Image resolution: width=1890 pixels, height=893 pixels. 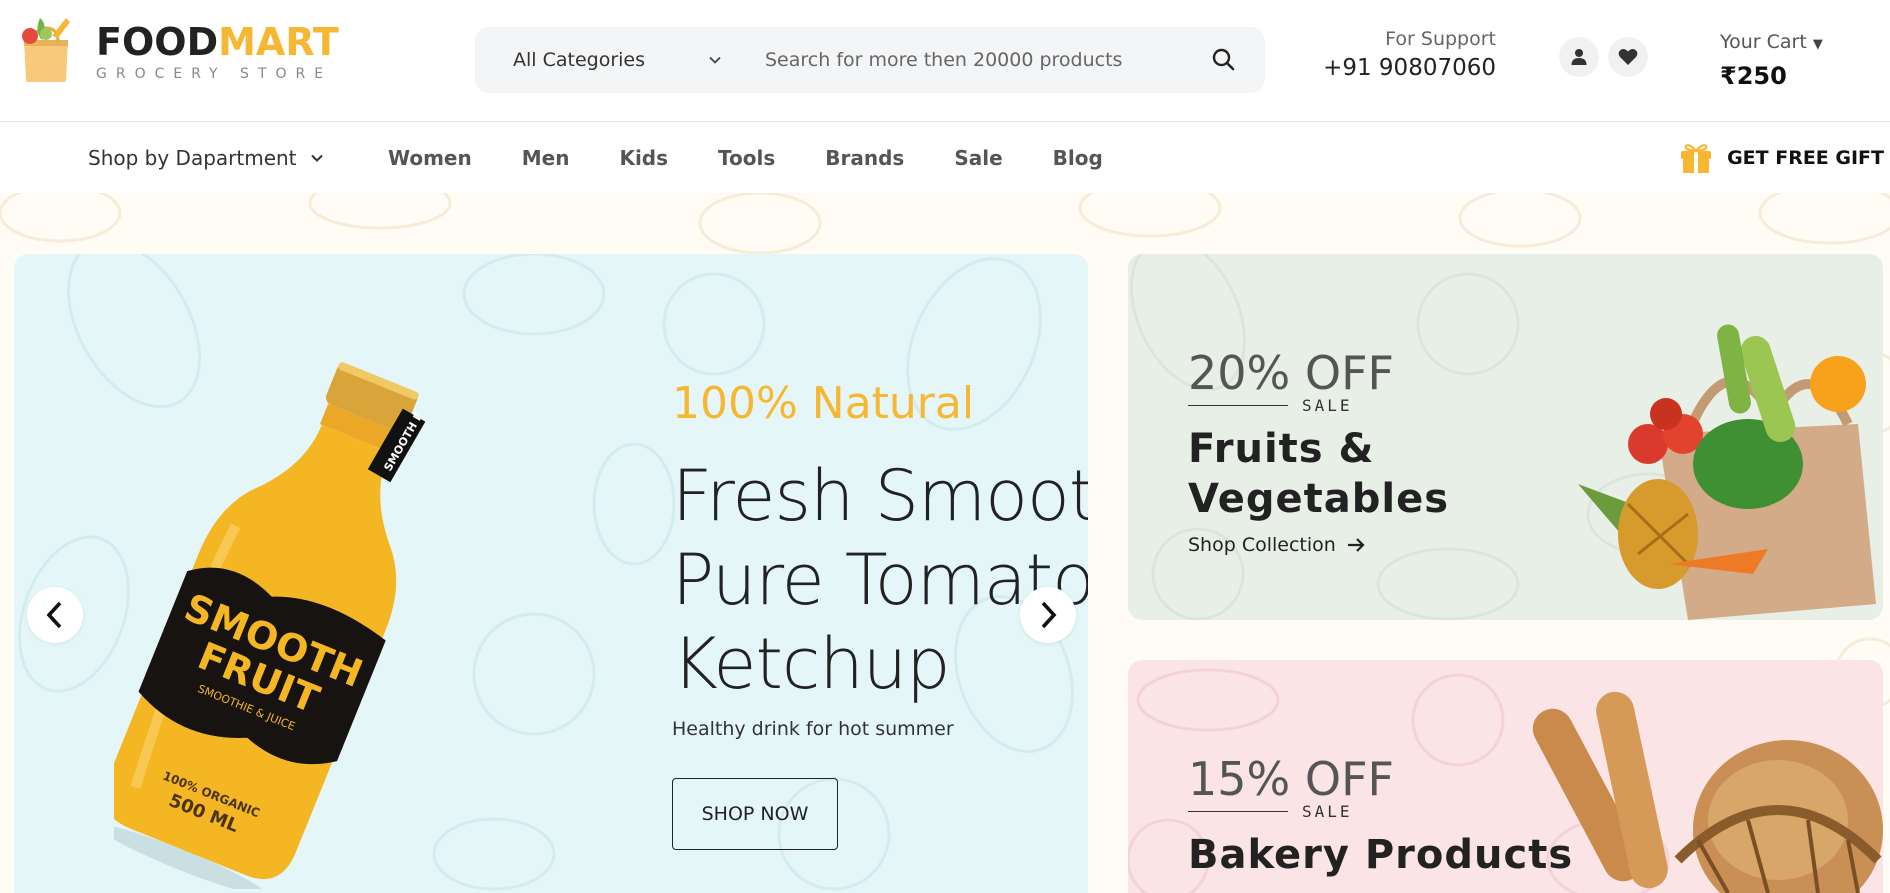 I want to click on promo-title-line: Vegetables, so click(x=1319, y=499).